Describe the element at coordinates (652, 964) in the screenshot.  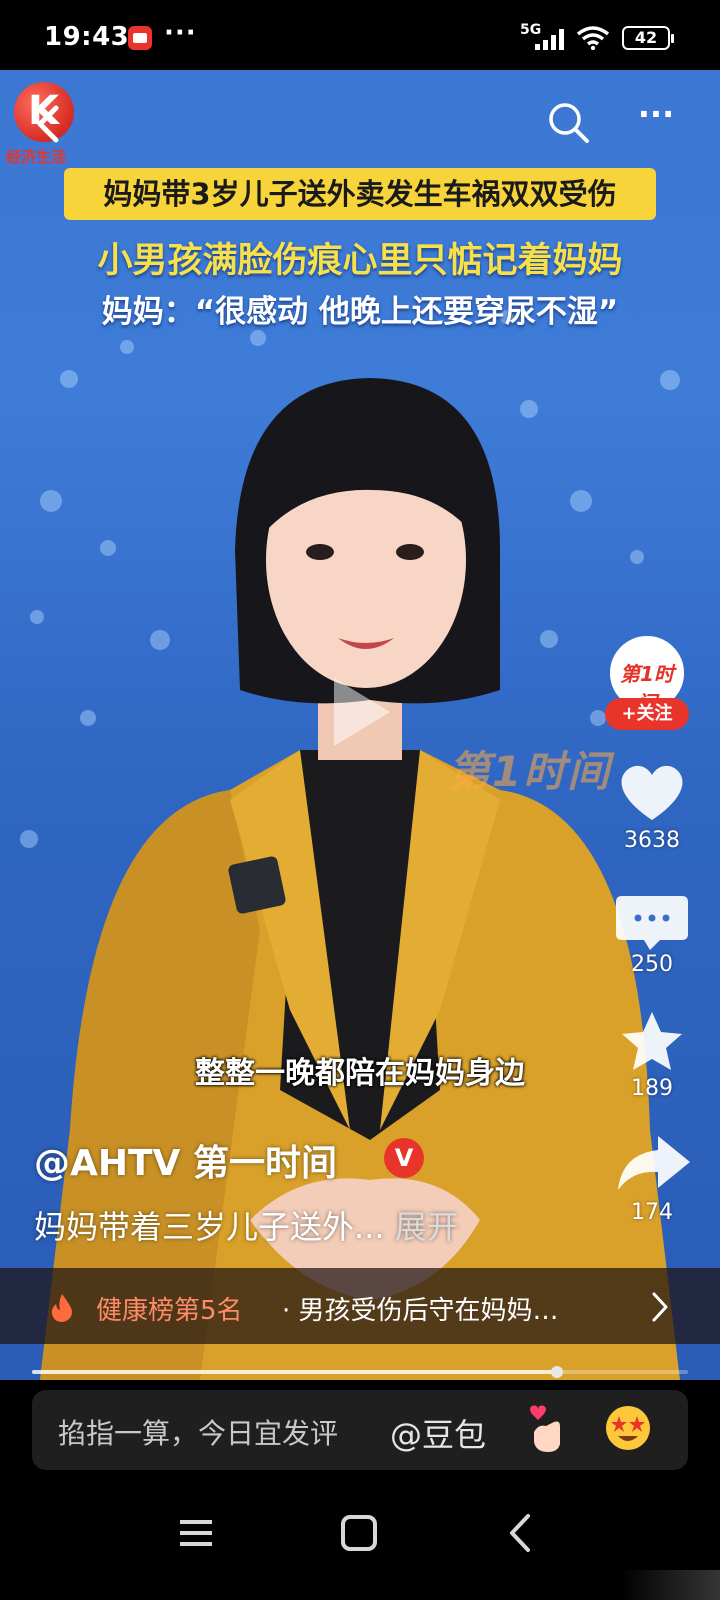
I see `comment-count: 250` at that location.